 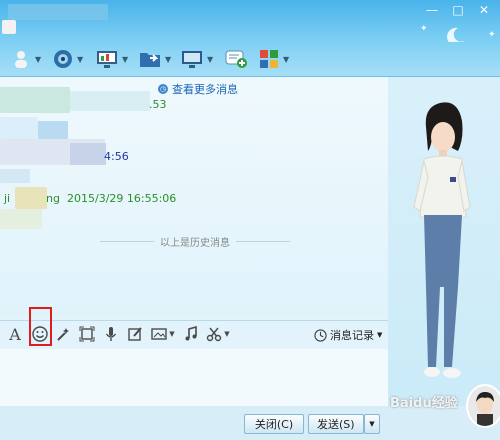 I want to click on create-group-icon, so click(x=236, y=59).